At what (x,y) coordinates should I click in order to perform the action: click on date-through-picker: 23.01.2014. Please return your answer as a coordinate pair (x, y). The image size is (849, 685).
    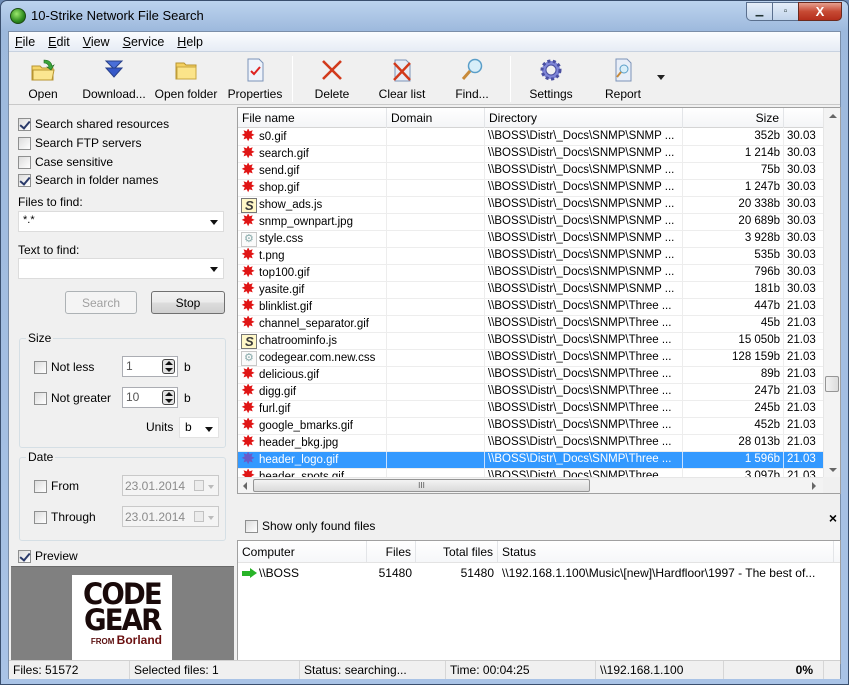
    Looking at the image, I should click on (170, 516).